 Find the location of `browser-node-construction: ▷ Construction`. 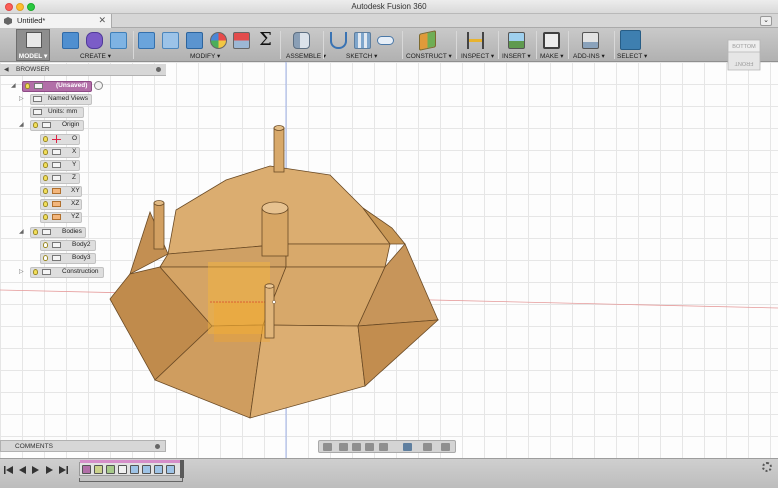

browser-node-construction: ▷ Construction is located at coordinates (61, 272).